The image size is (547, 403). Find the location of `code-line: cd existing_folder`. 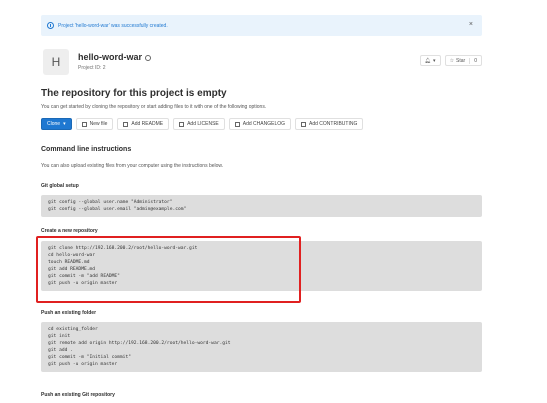

code-line: cd existing_folder is located at coordinates (73, 329).